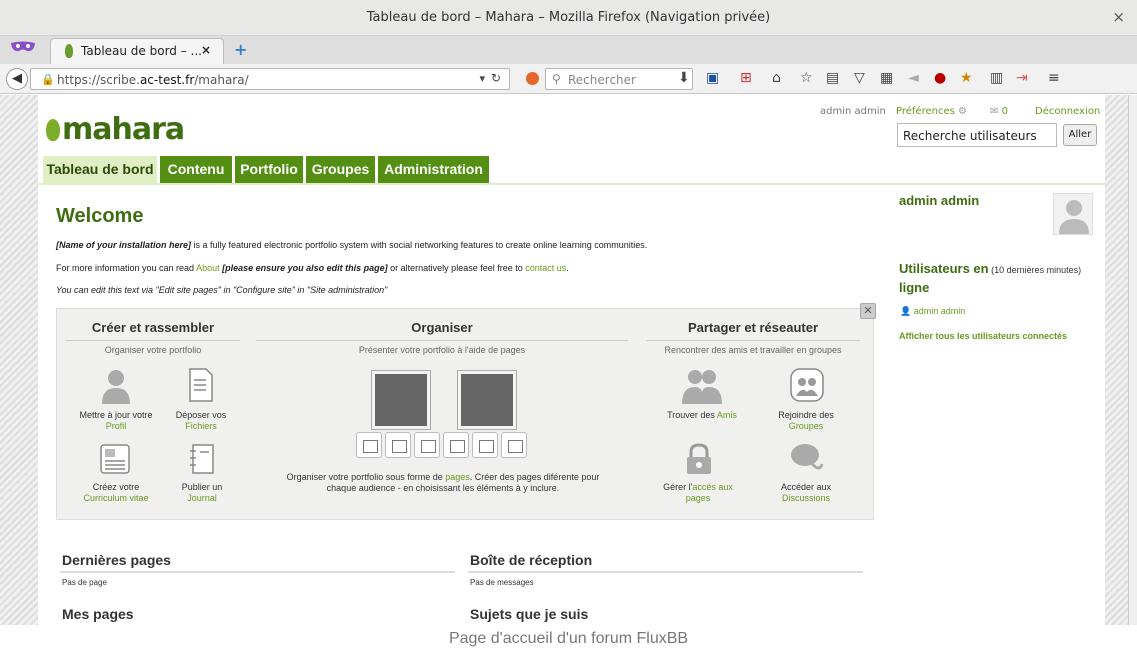  Describe the element at coordinates (433, 169) in the screenshot. I see `tab-administration: Administration` at that location.